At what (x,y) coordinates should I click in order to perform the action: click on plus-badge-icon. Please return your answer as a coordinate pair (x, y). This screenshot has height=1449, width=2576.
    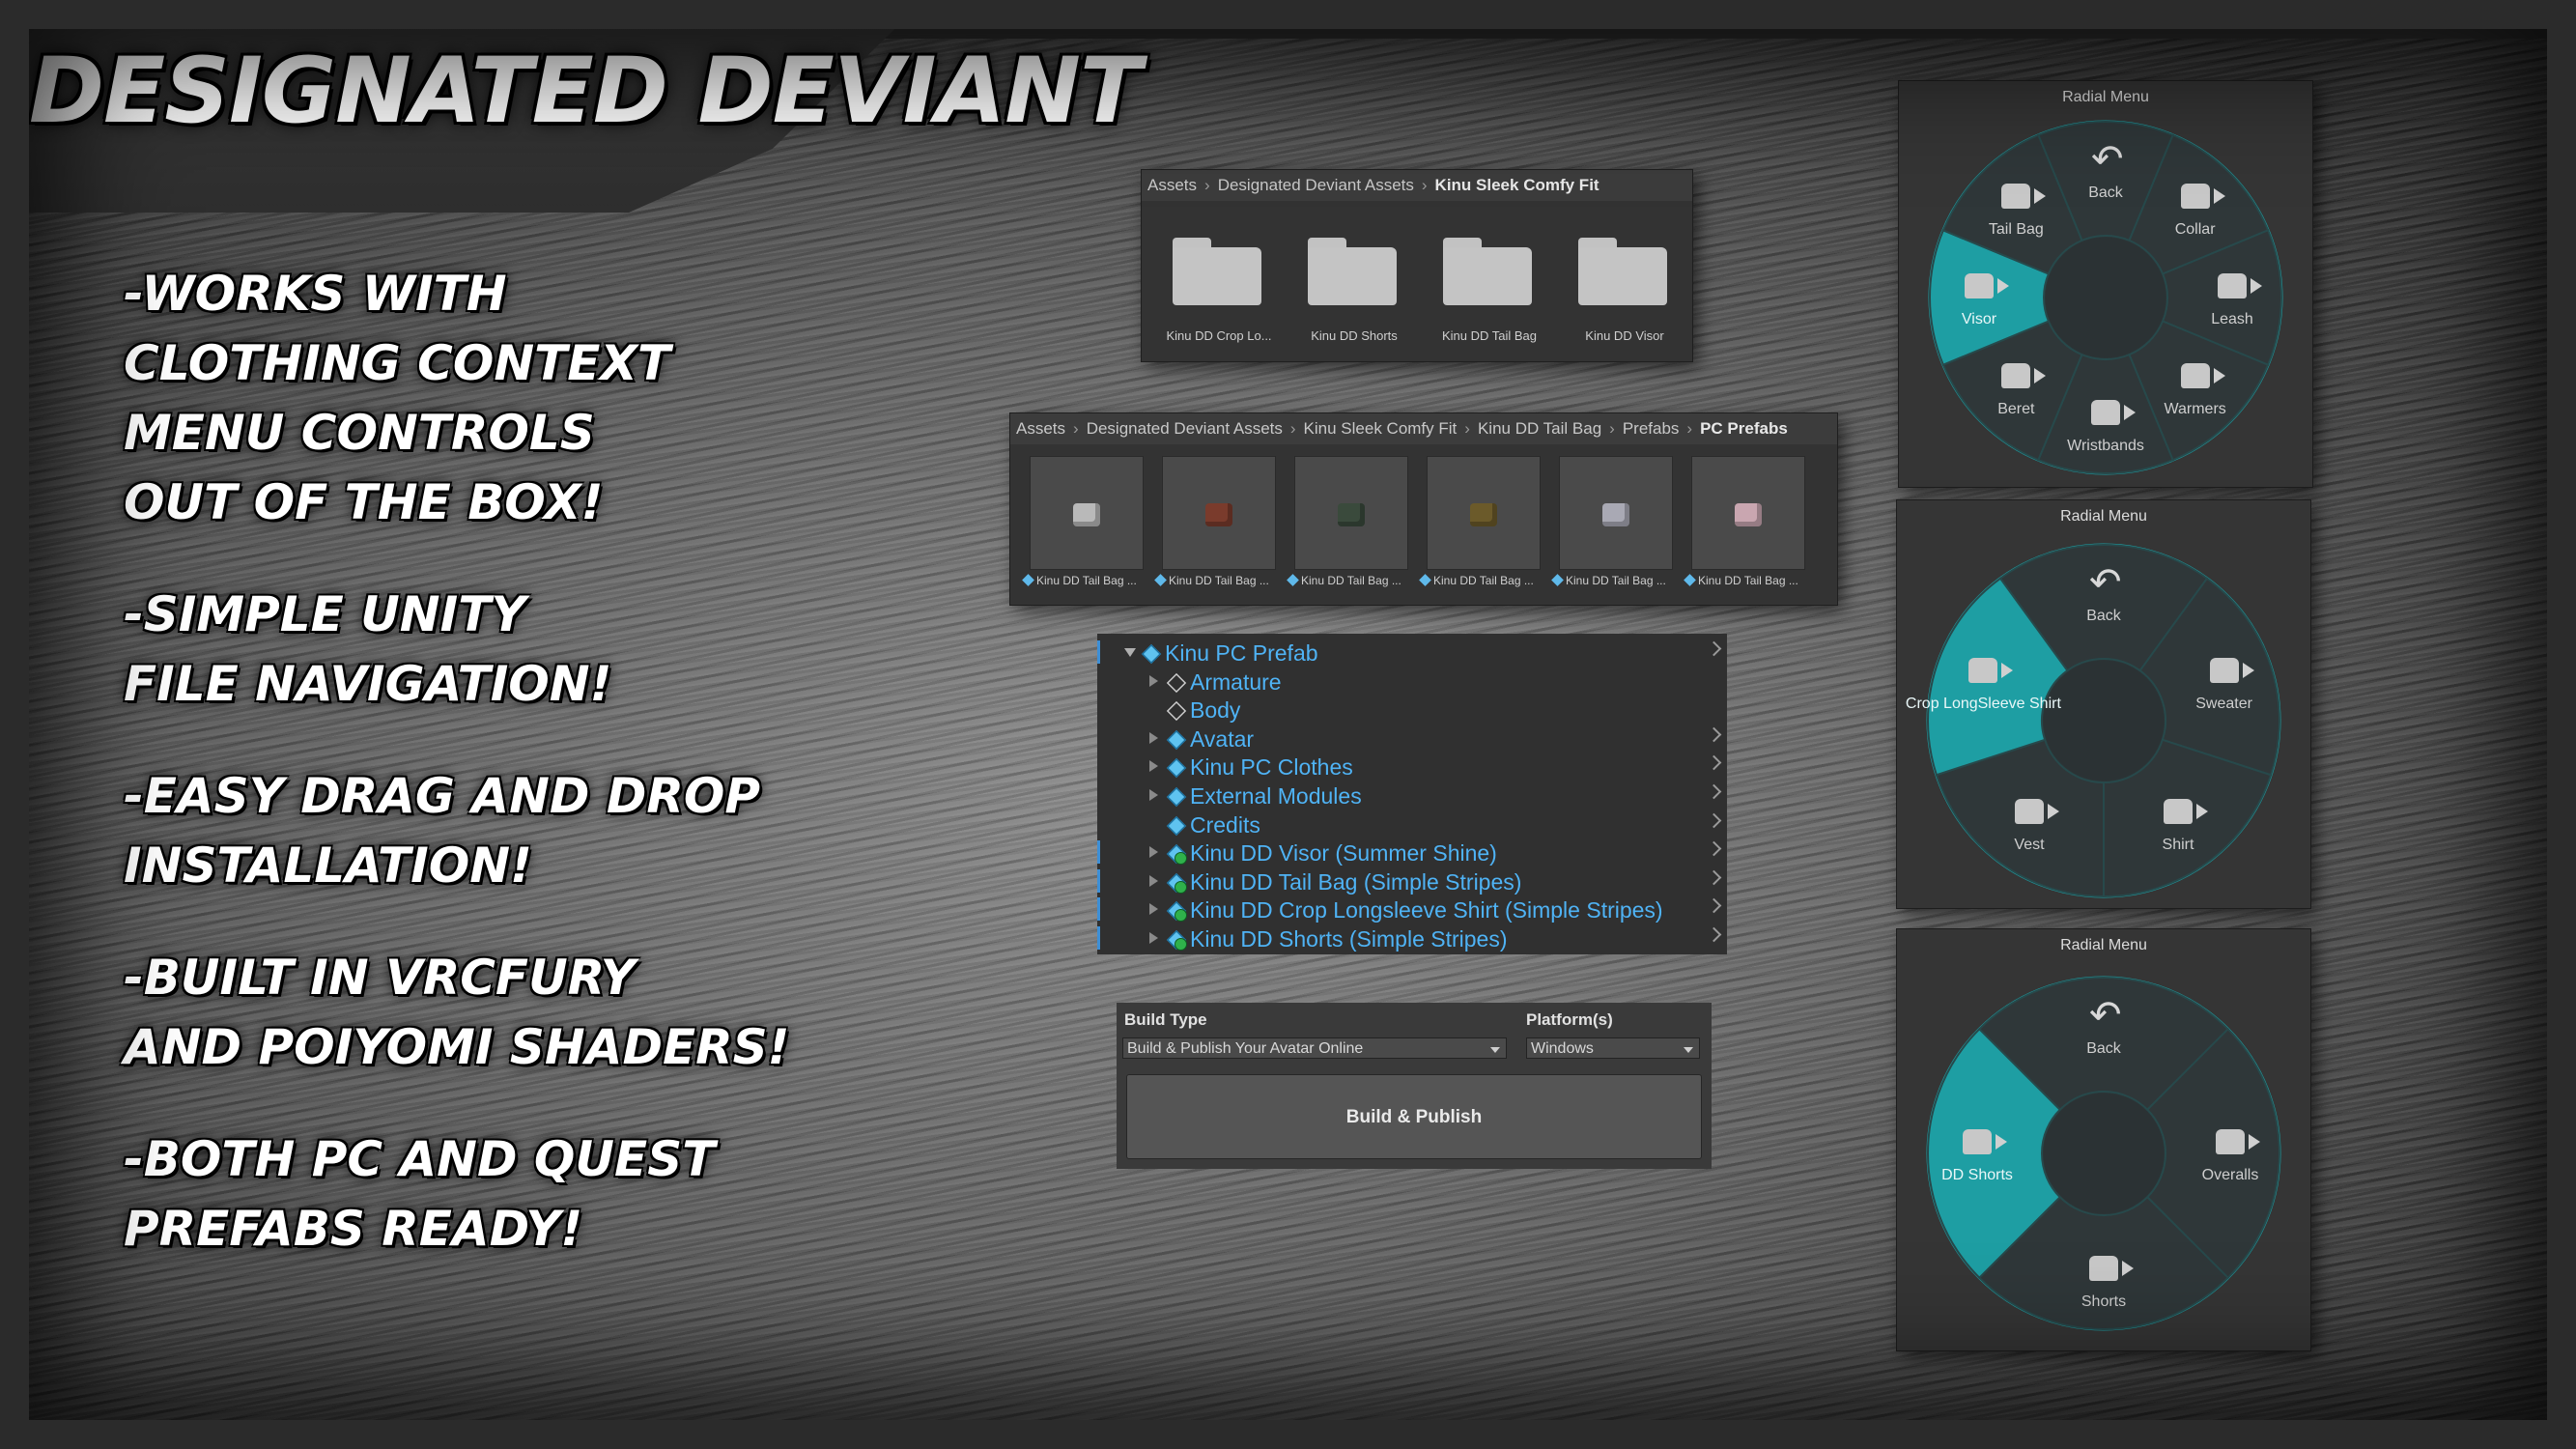
    Looking at the image, I should click on (1181, 887).